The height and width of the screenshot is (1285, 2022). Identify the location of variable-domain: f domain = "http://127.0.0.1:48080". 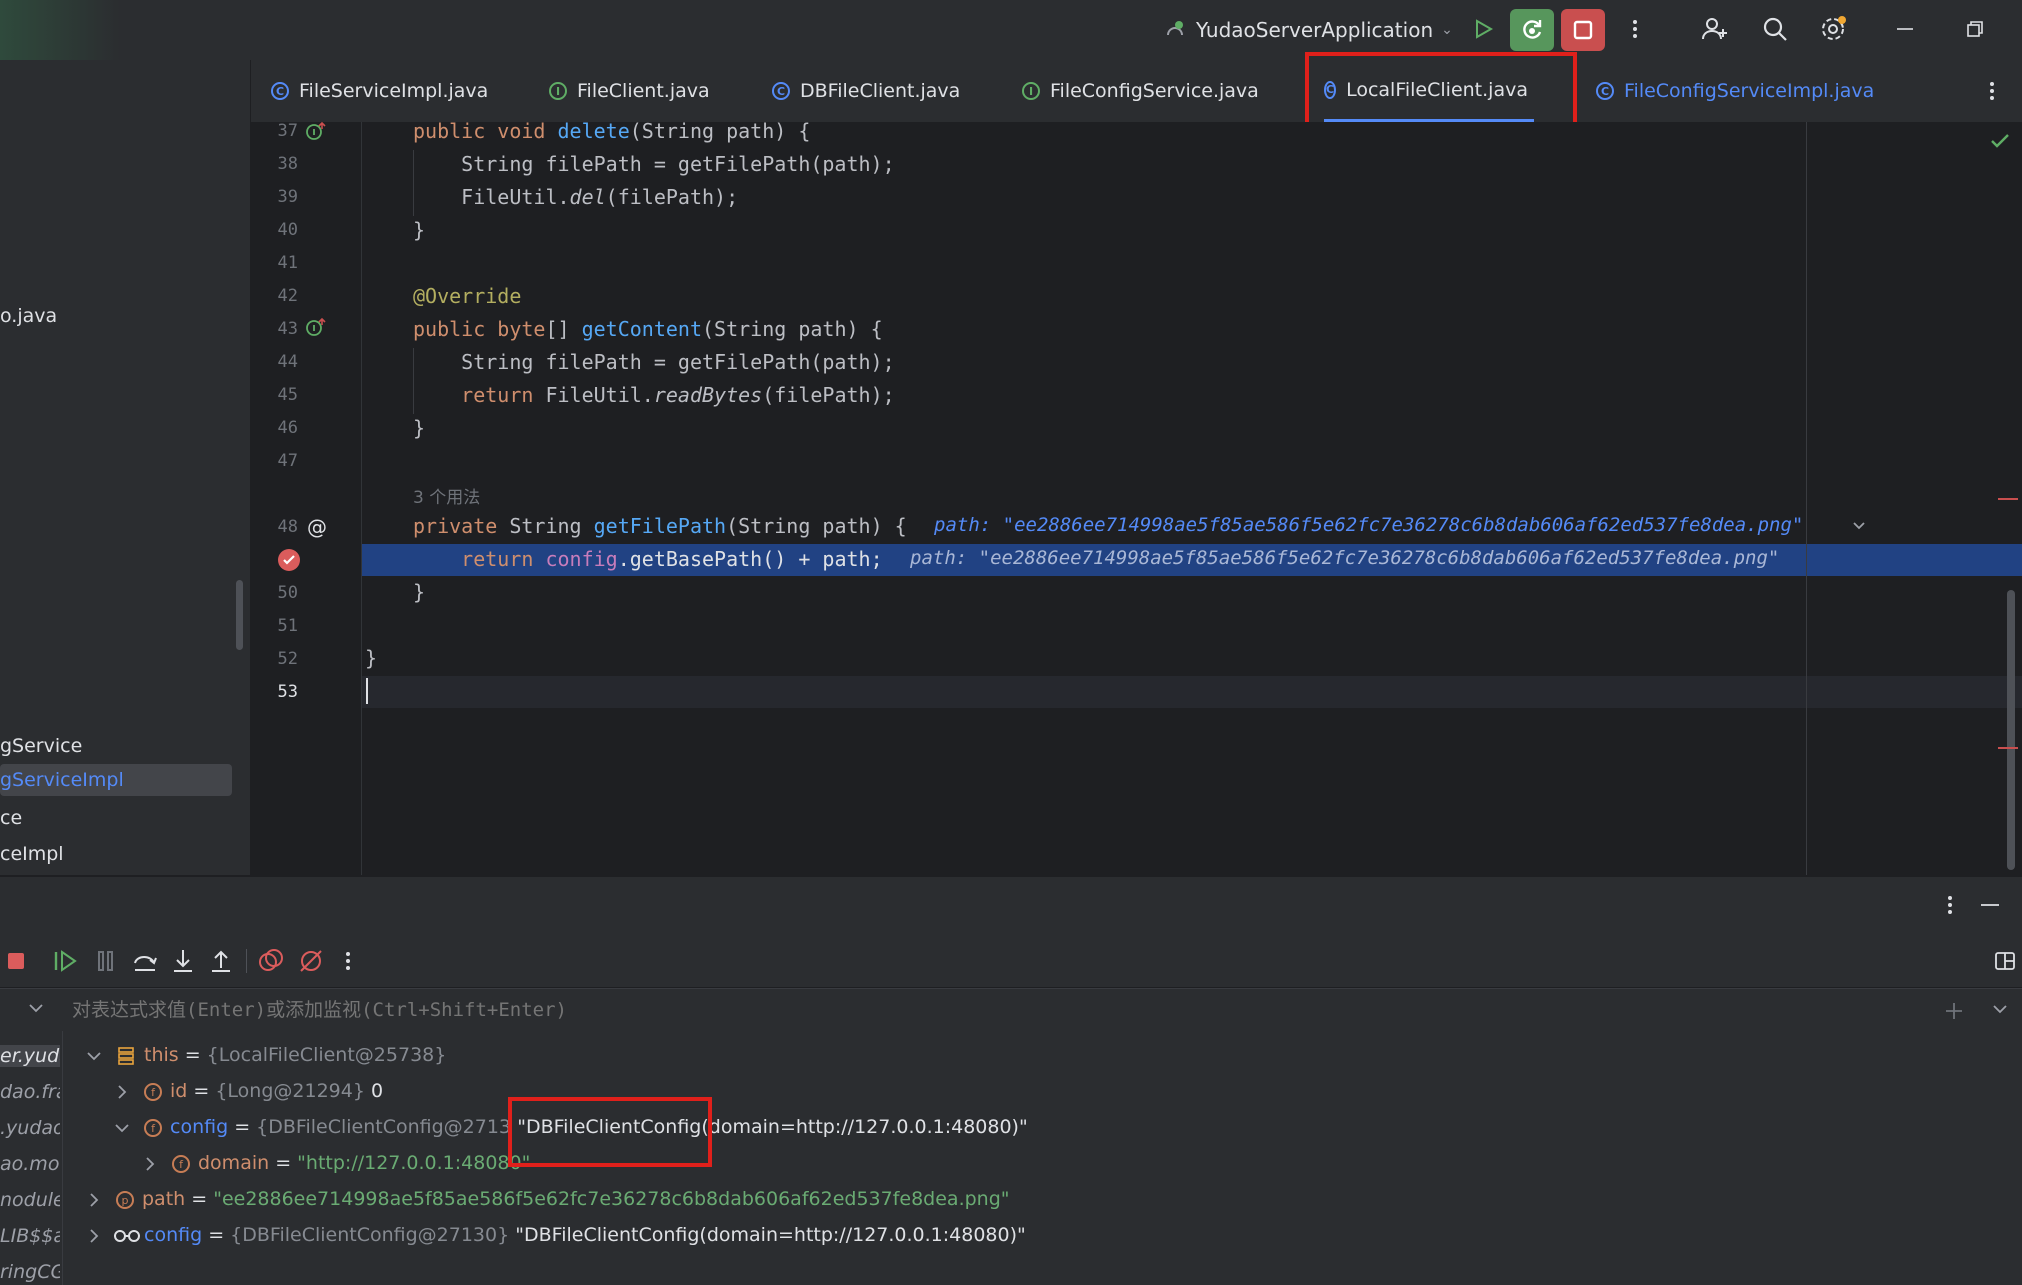
(351, 1163).